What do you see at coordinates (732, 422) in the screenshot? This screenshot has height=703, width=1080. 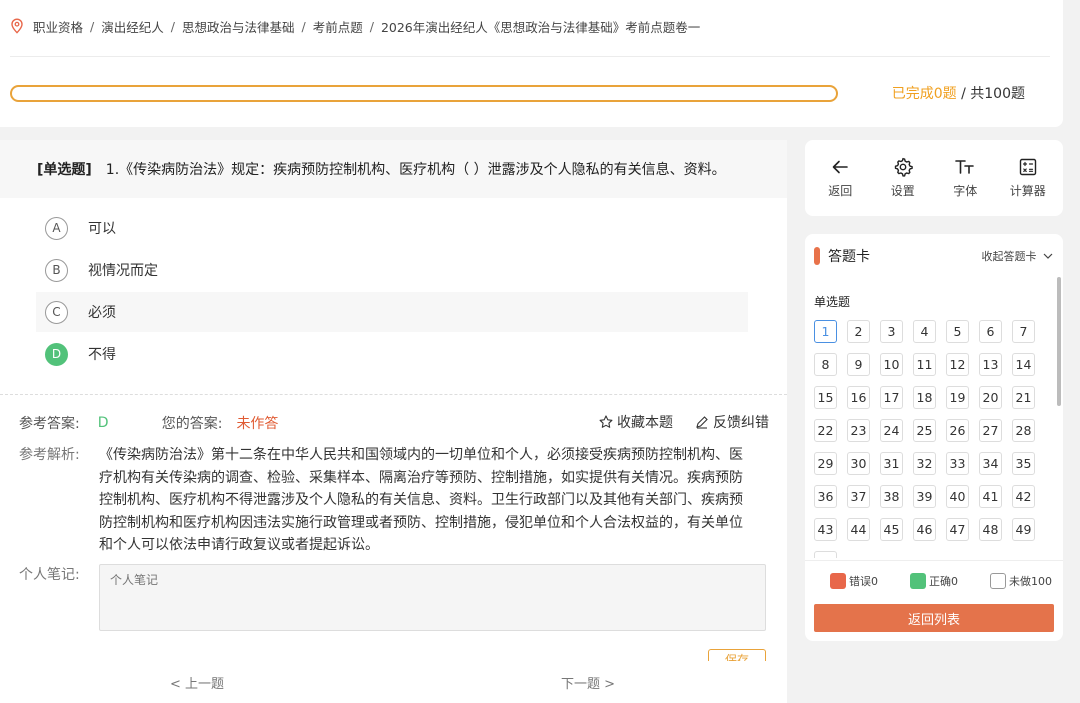 I see `feedback-button: 反馈纠错` at bounding box center [732, 422].